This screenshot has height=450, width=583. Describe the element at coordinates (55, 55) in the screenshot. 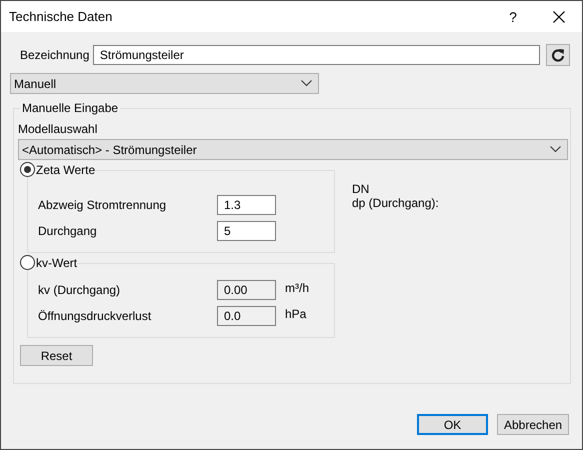

I see `name-label: Bezeichnung` at that location.